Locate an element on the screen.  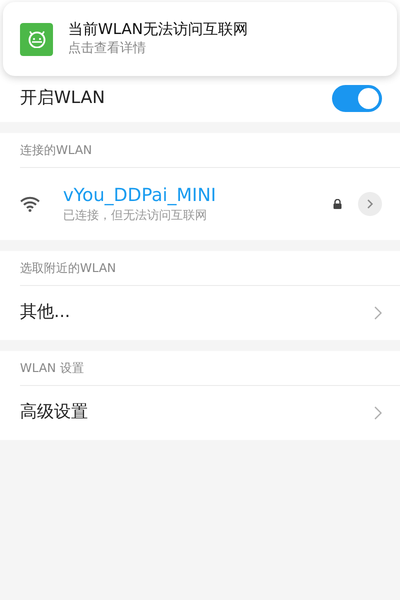
notification-card: 当前WLAN无法访问互联网 点击查看详情 is located at coordinates (200, 39).